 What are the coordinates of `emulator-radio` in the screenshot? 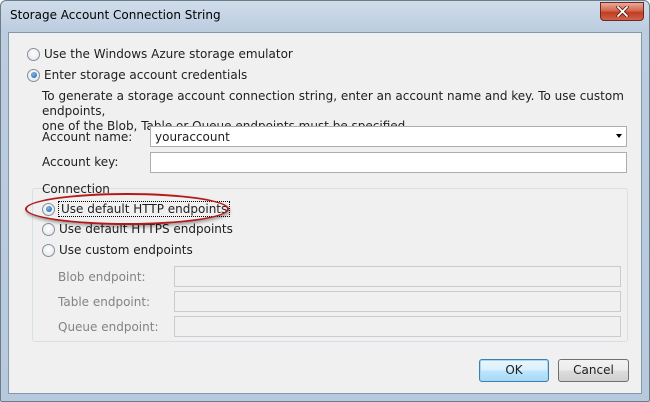 It's located at (33, 54).